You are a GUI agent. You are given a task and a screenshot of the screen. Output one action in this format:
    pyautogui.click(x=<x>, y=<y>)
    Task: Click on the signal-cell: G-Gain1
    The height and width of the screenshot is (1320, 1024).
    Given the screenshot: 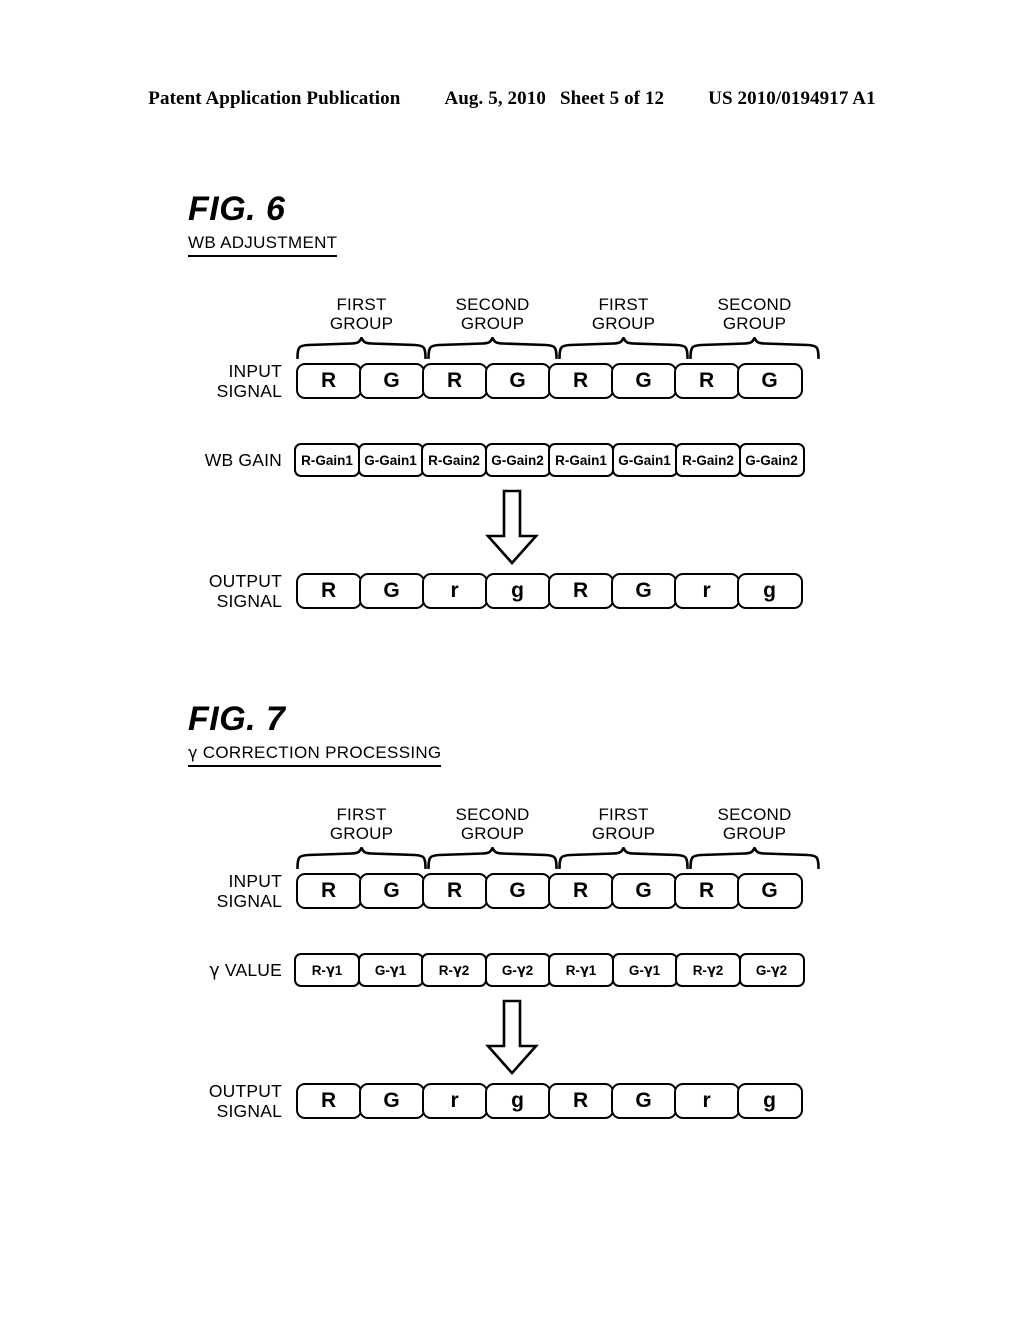 What is the action you would take?
    pyautogui.click(x=644, y=460)
    